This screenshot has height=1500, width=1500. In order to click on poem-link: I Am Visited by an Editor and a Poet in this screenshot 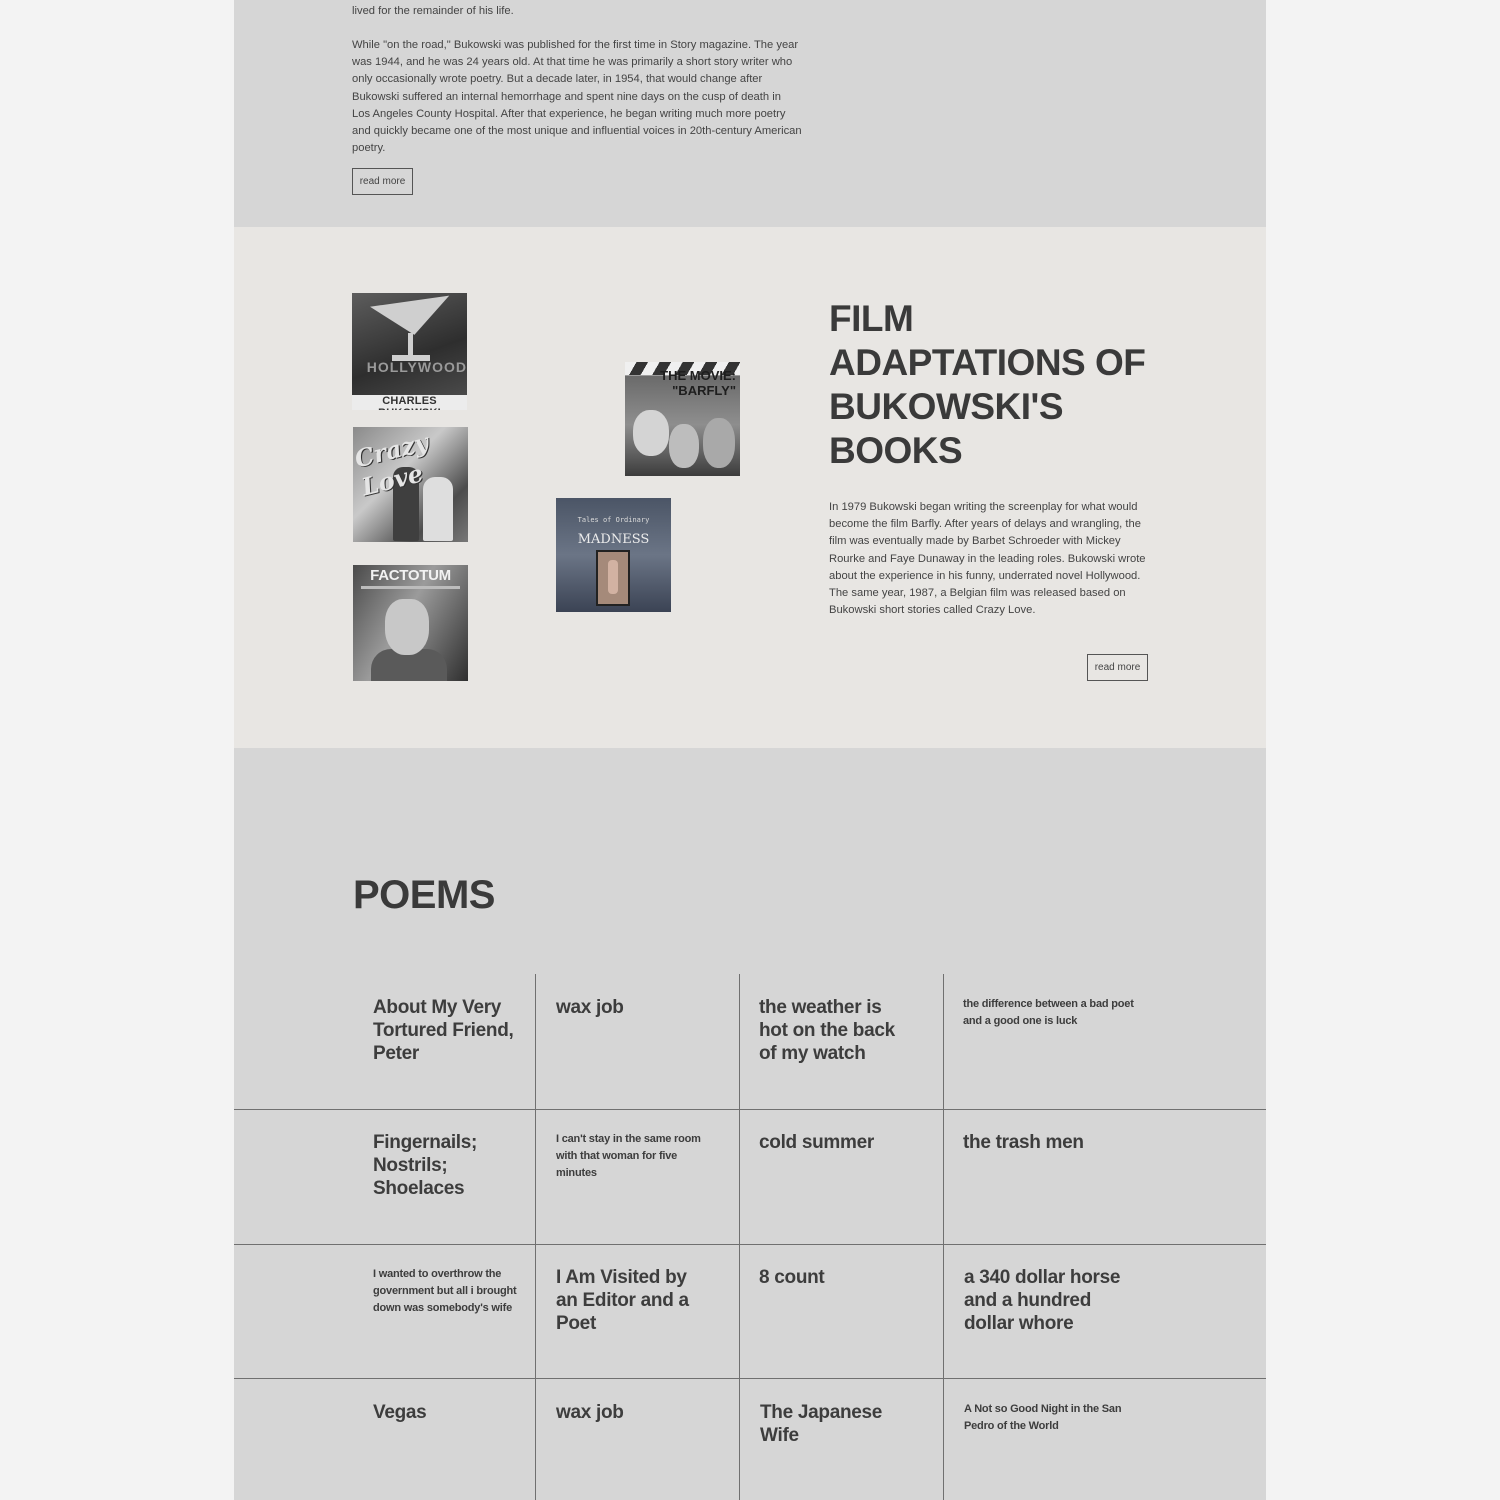, I will do `click(631, 1300)`.